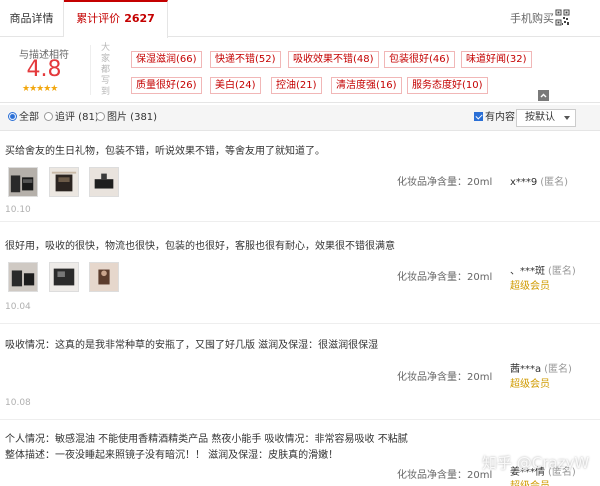  Describe the element at coordinates (200, 246) in the screenshot. I see `review-text: 很好用，吸收的很快，物流也很快，包装的也很好，客服也很有耐心，效果很不错很满意` at that location.